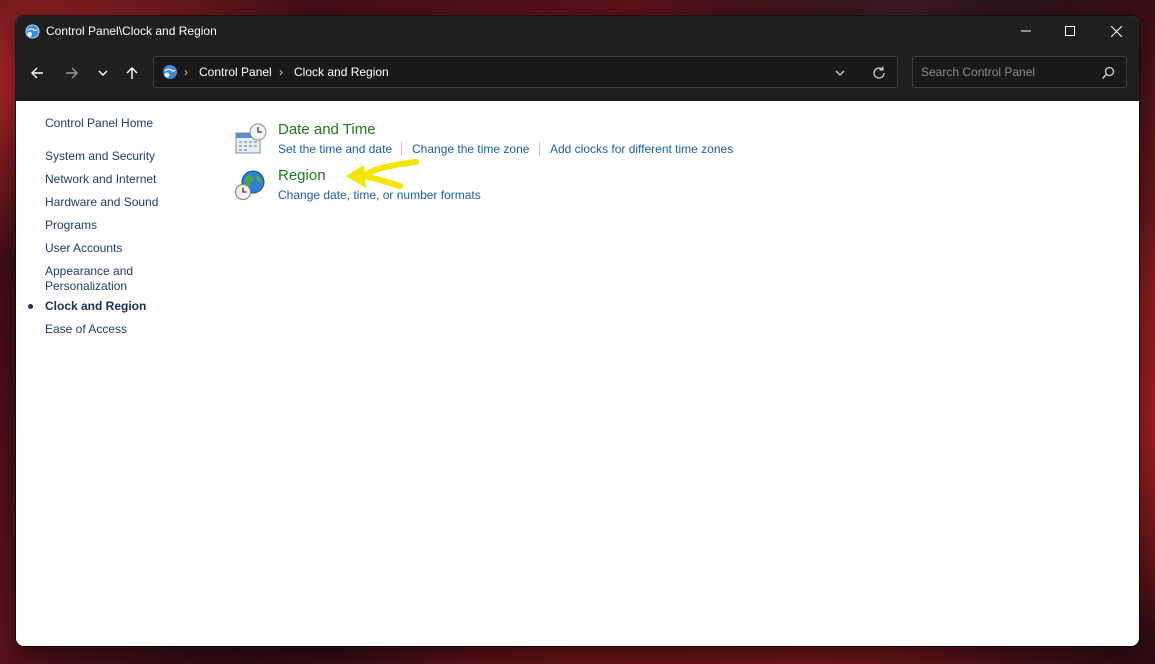 Image resolution: width=1155 pixels, height=664 pixels. I want to click on minimize-icon, so click(1026, 31).